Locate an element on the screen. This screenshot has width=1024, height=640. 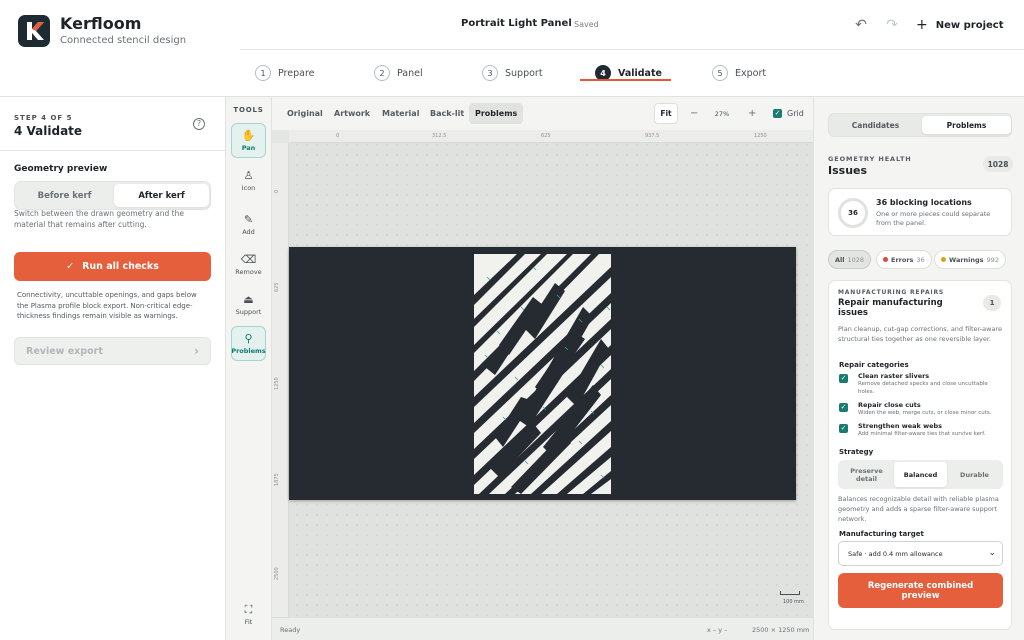
filter-errors: Errors 36 is located at coordinates (904, 259).